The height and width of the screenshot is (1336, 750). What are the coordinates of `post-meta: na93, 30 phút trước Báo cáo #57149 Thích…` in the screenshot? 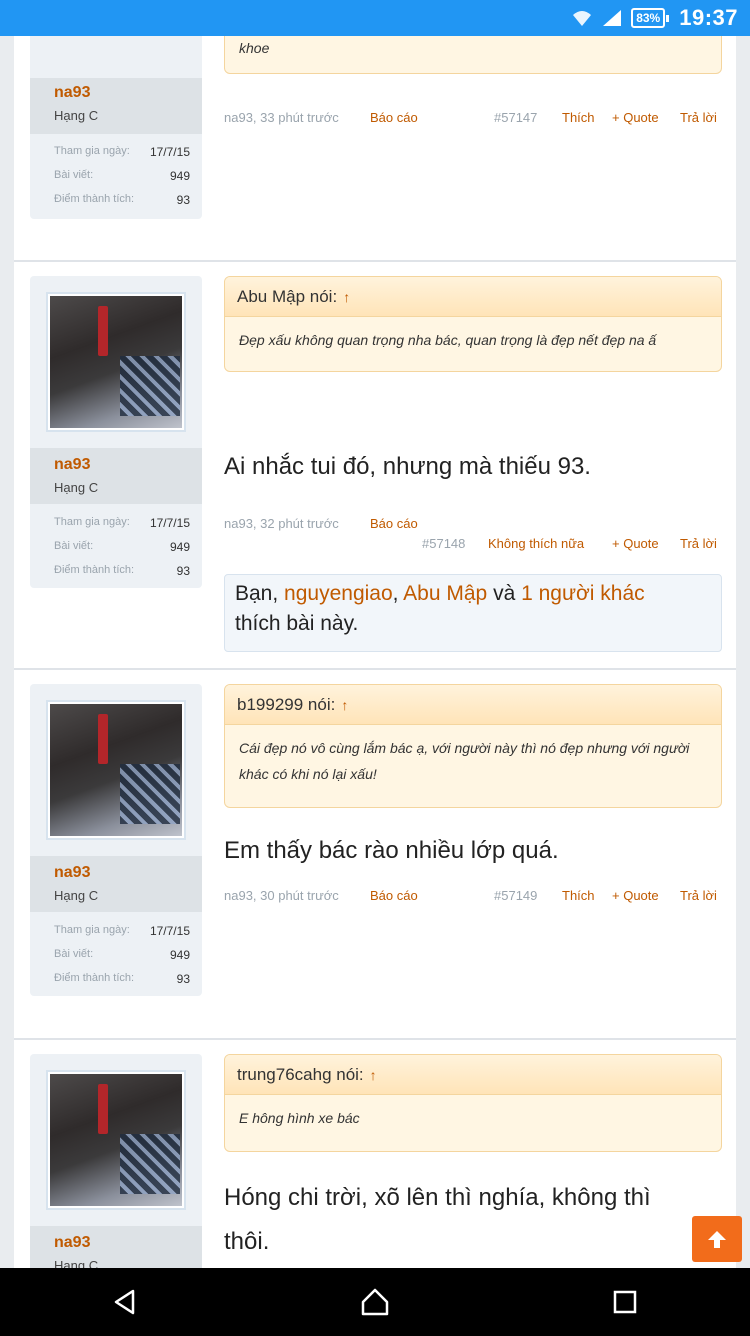 It's located at (473, 898).